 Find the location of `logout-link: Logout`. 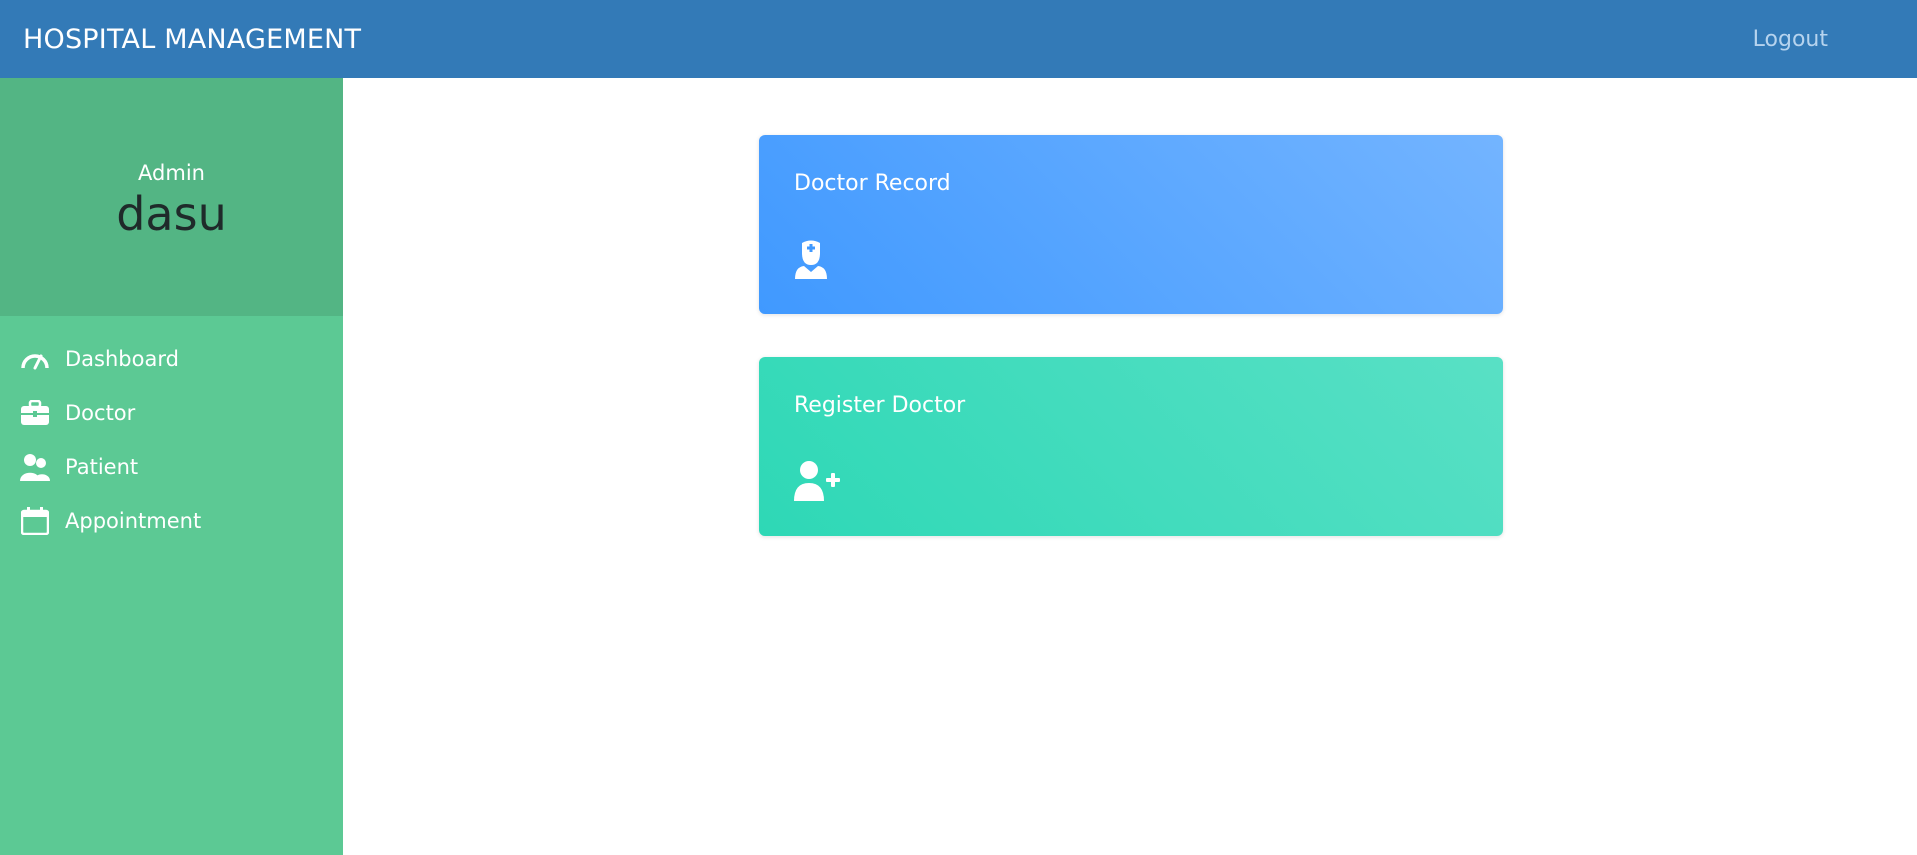

logout-link: Logout is located at coordinates (1790, 39).